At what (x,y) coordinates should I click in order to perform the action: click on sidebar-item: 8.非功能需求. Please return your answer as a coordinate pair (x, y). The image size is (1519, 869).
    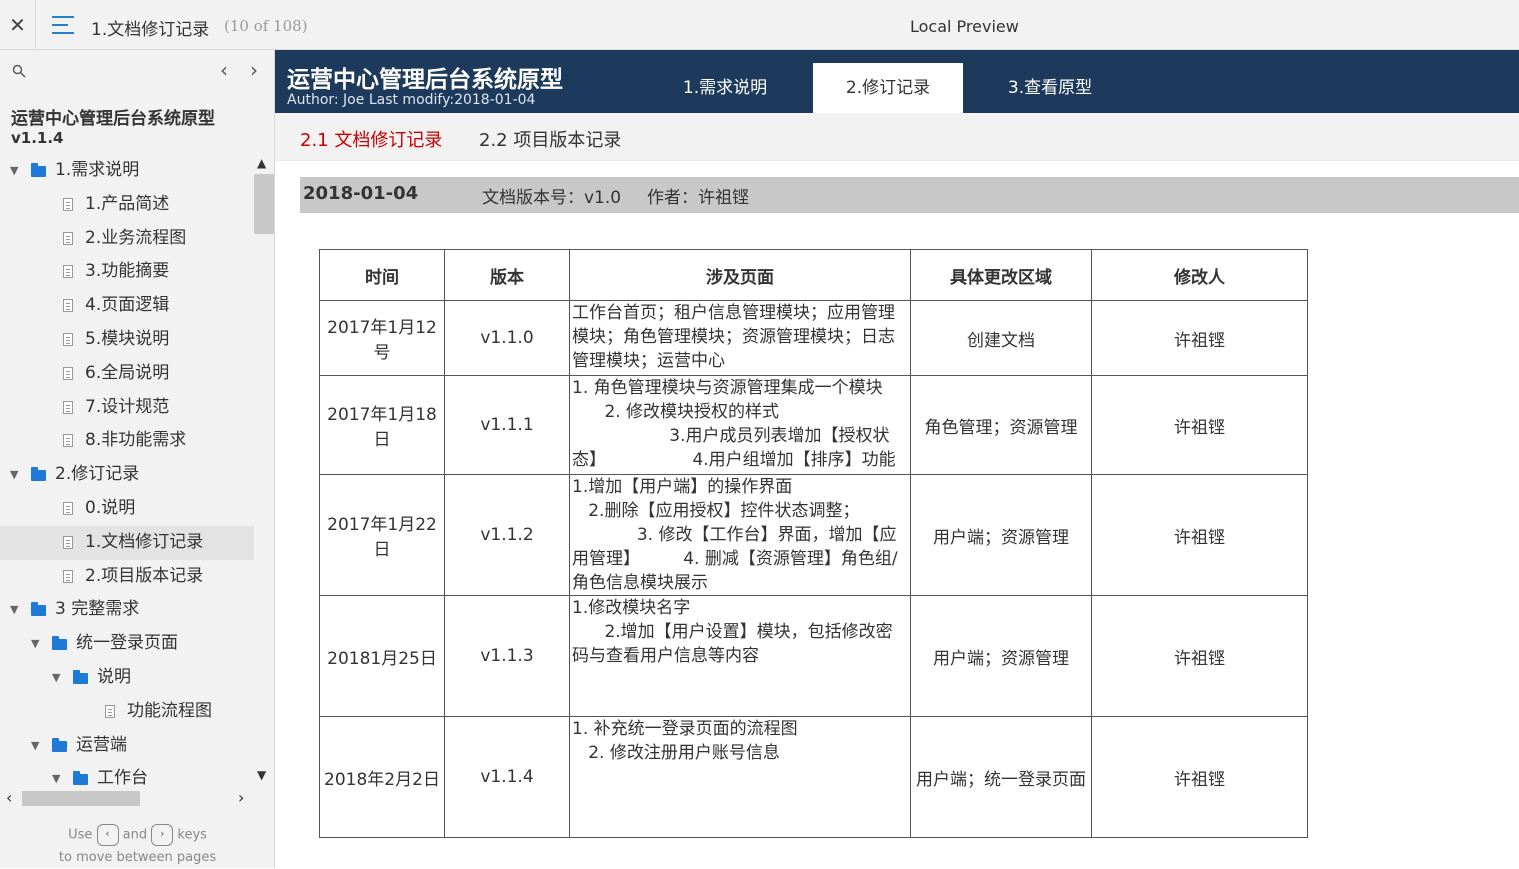
    Looking at the image, I should click on (127, 441).